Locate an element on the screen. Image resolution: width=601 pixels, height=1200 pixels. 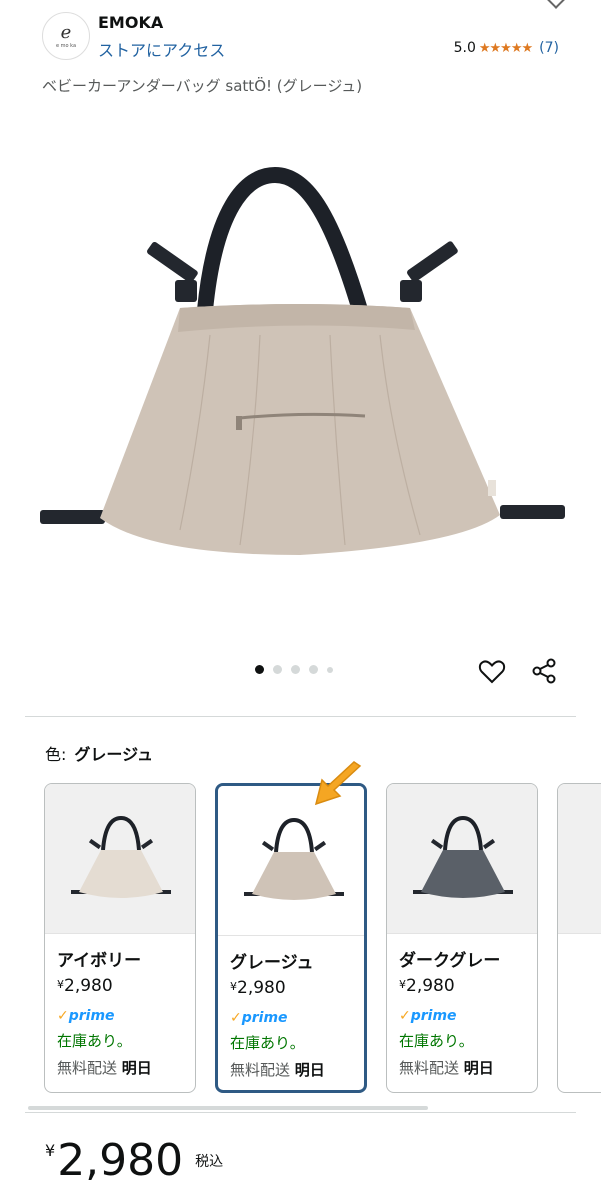
swatch-name: アイボリー is located at coordinates (99, 961).